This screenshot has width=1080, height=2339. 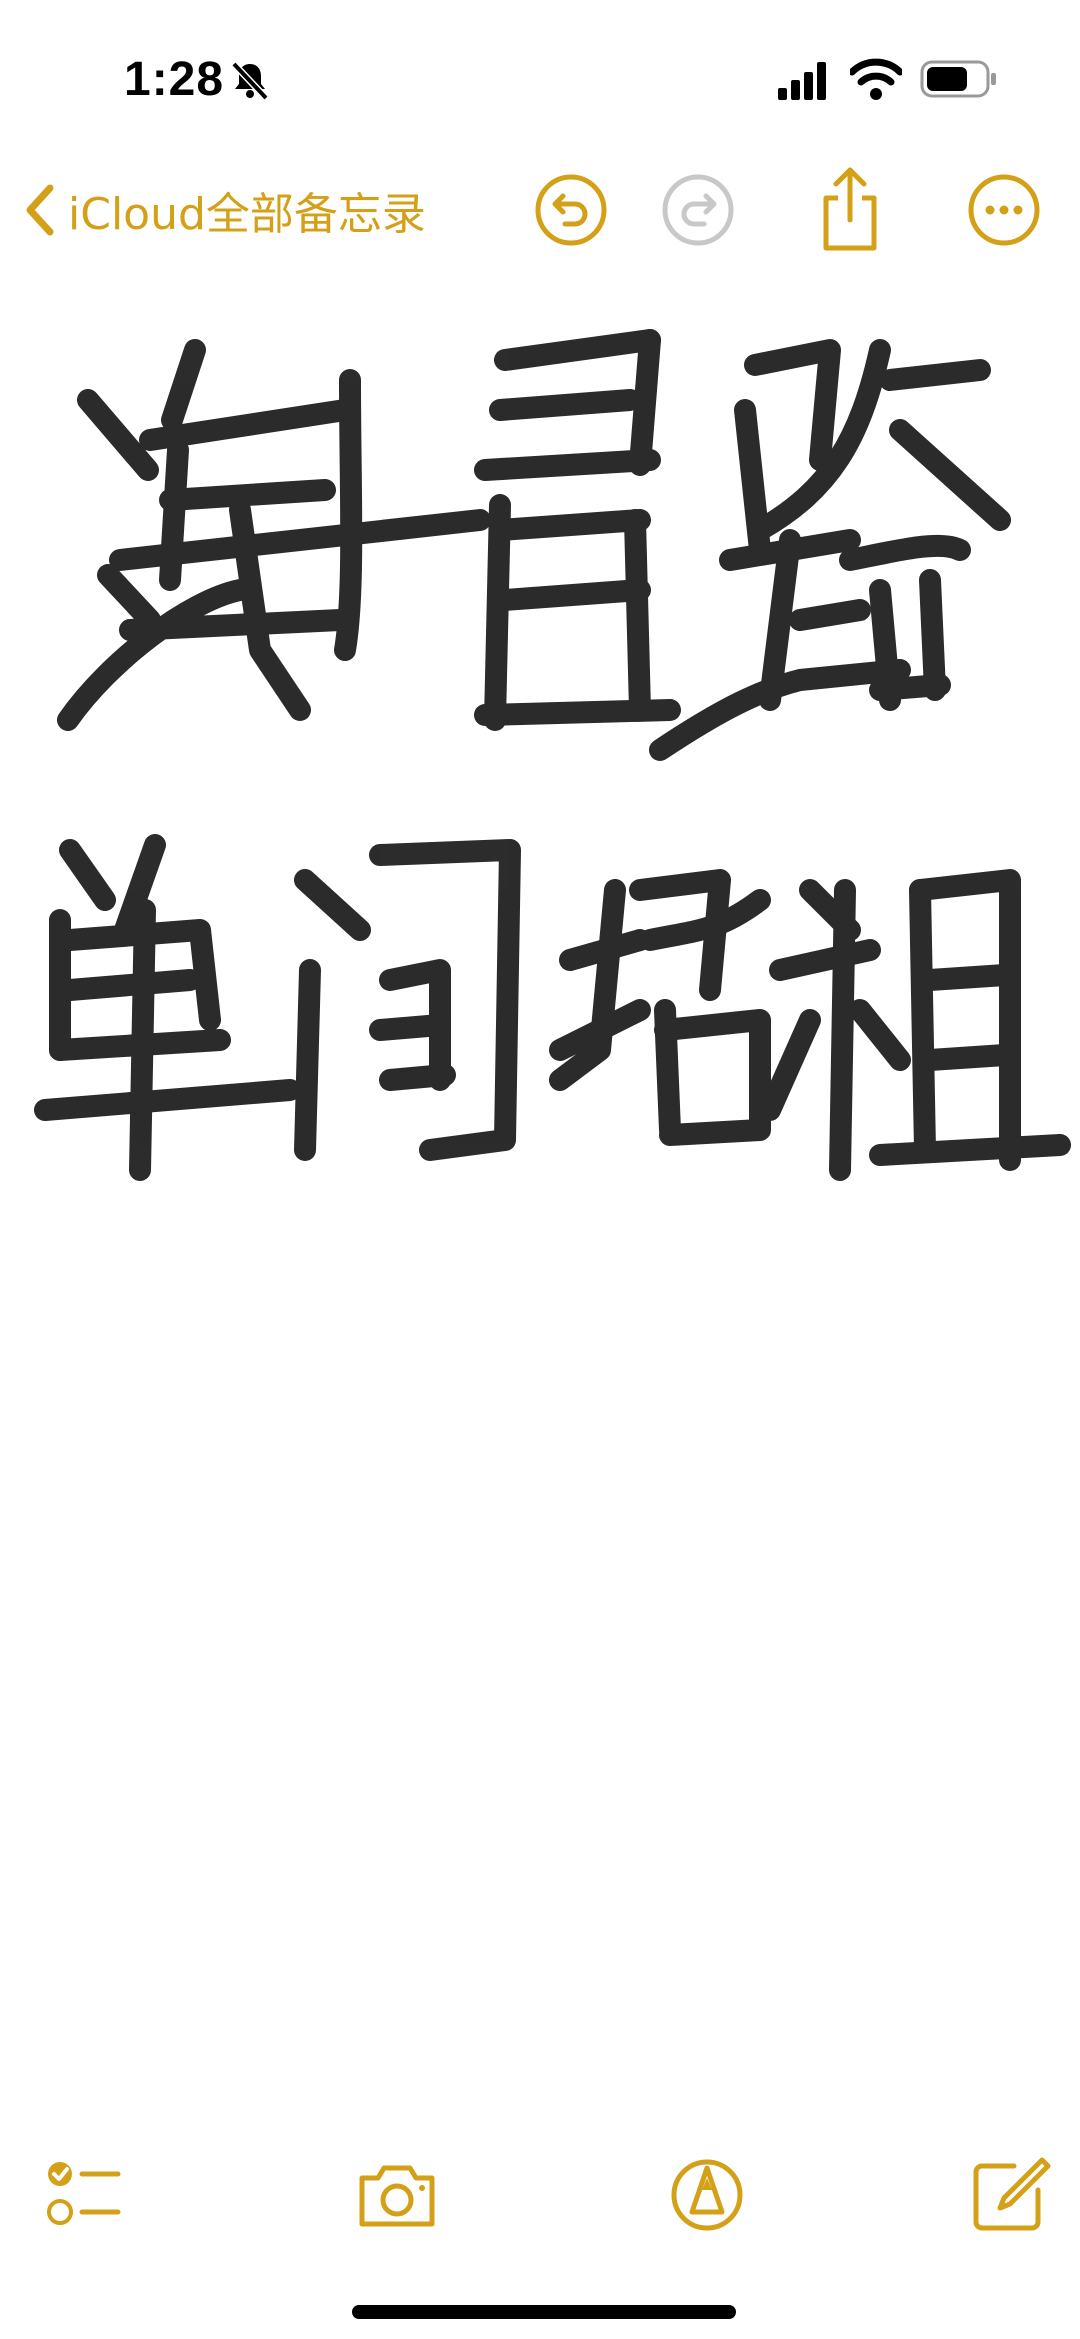 What do you see at coordinates (876, 79) in the screenshot?
I see `wifi-icon` at bounding box center [876, 79].